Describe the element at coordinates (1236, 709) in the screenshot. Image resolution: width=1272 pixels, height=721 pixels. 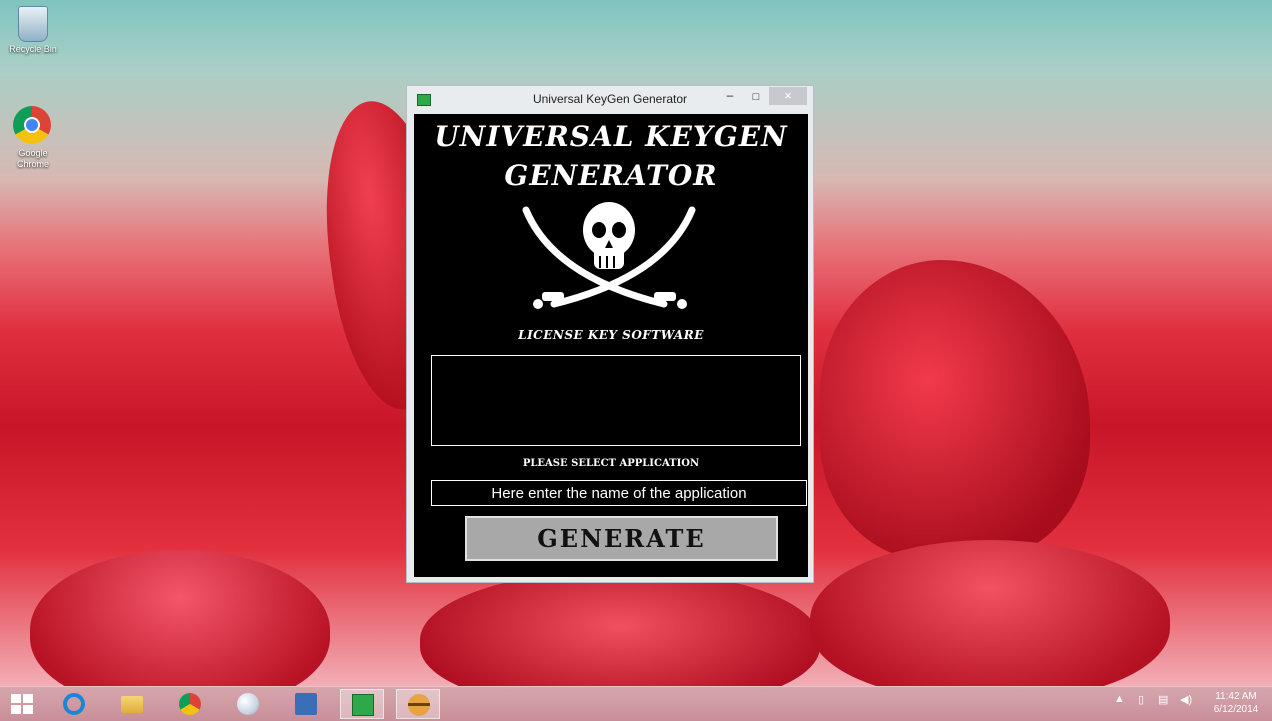
I see `clock-date: 6/12/2014` at that location.